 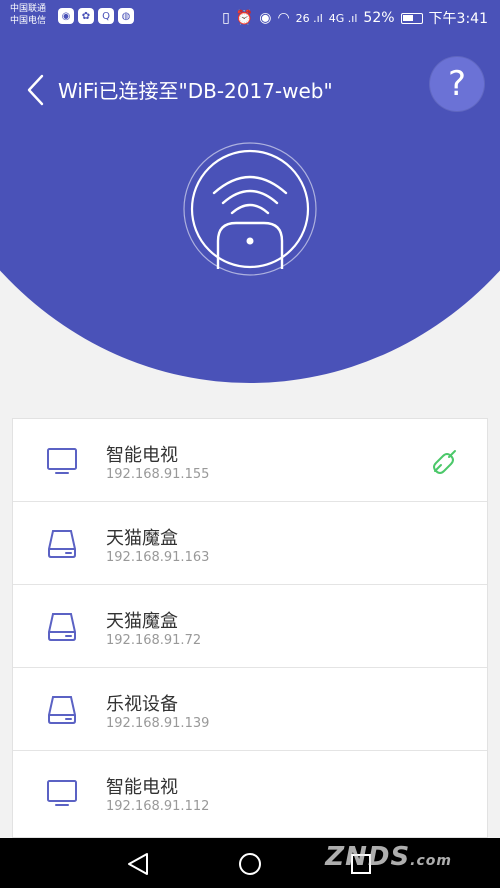 What do you see at coordinates (250, 709) in the screenshot?
I see `device-item: 乐视设备 192.168.91.139` at bounding box center [250, 709].